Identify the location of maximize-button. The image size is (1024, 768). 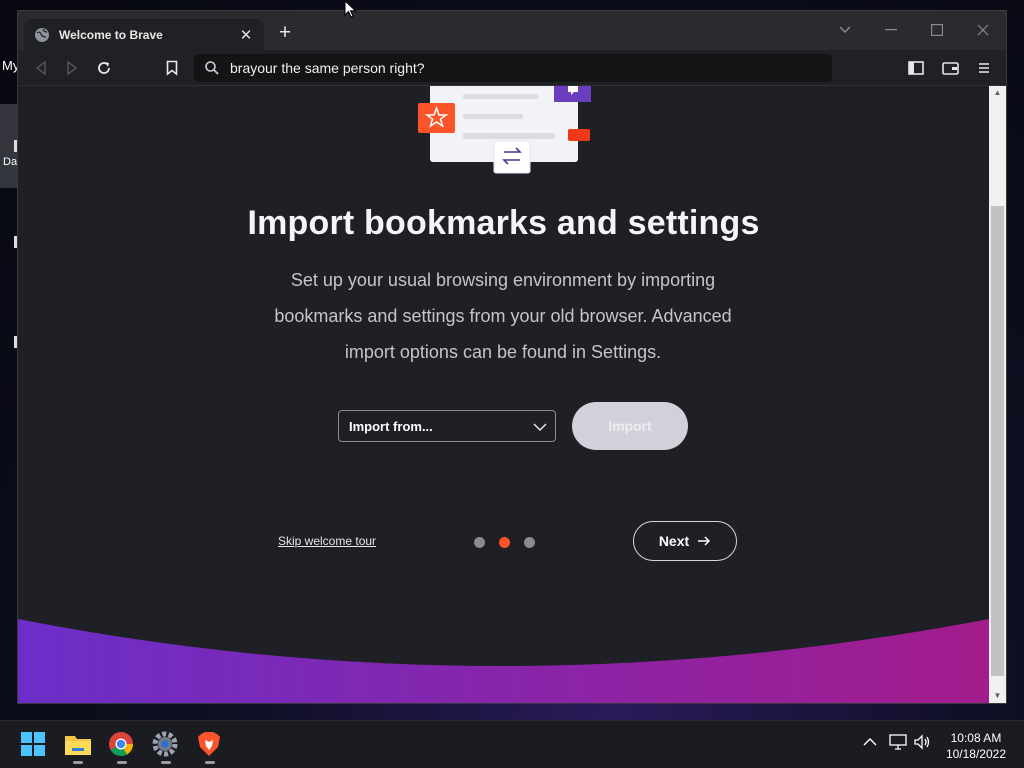
(937, 30).